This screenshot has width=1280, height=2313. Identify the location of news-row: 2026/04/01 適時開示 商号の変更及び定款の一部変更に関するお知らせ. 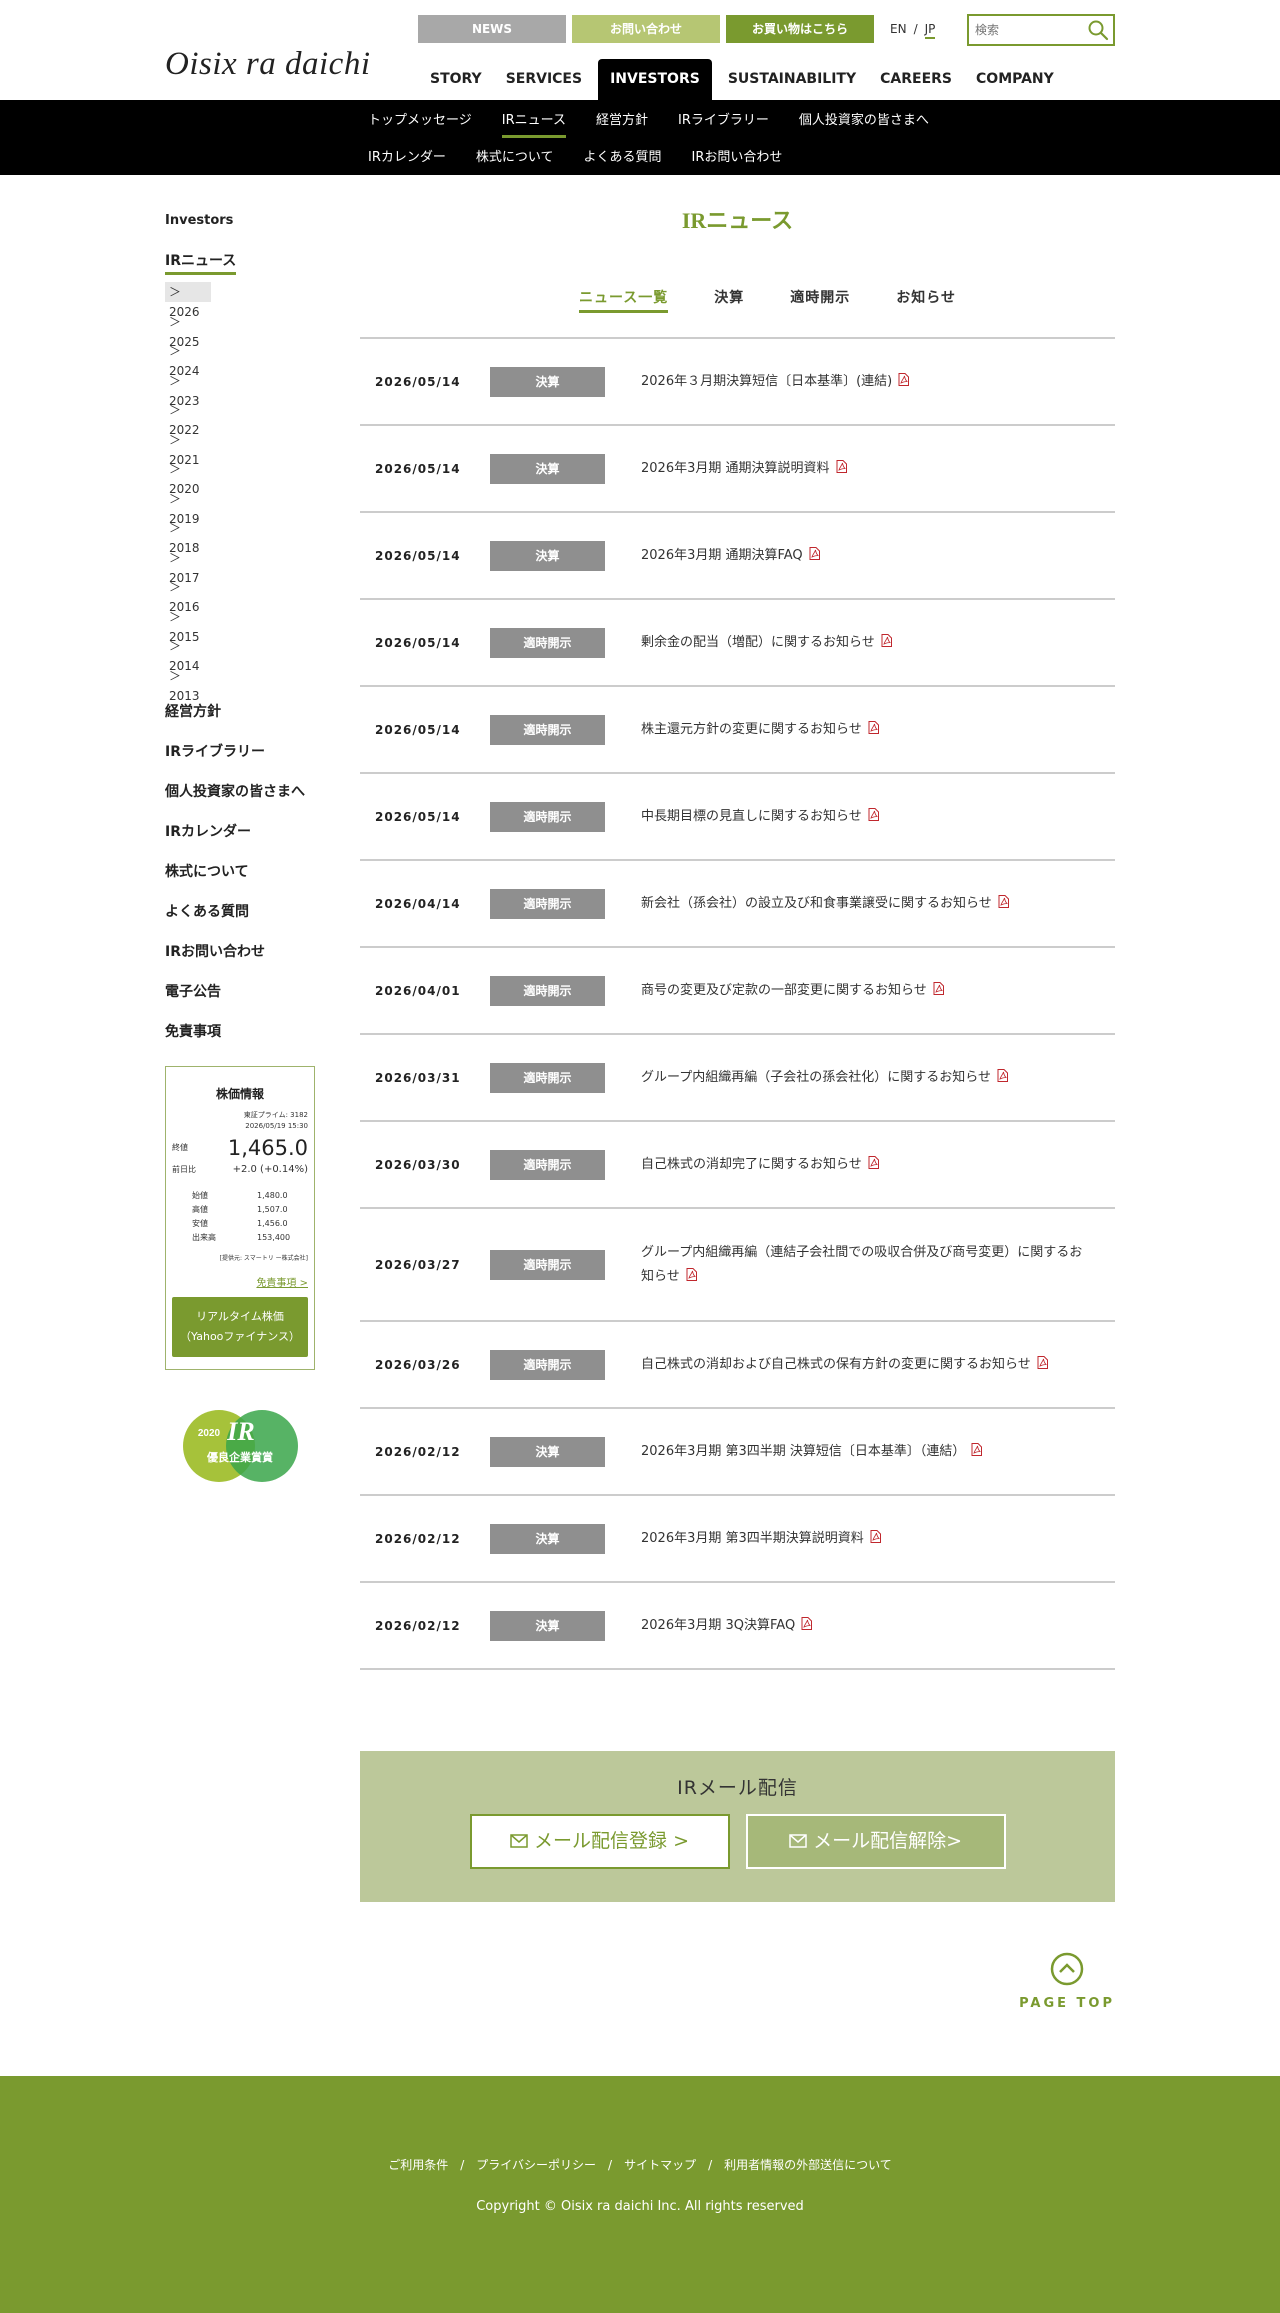
(737, 991).